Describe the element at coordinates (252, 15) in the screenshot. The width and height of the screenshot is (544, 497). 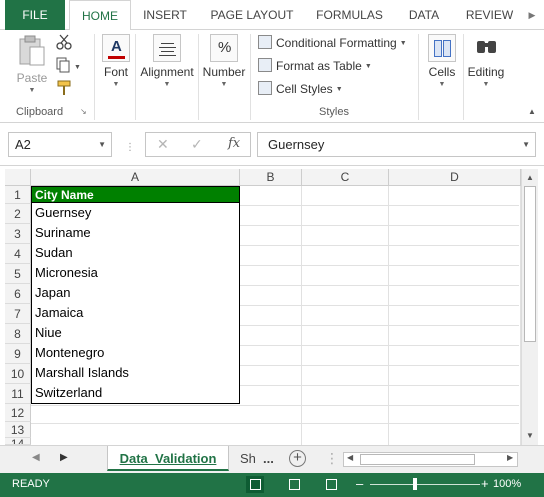
I see `tab-page-layout: PAGE LAYOUT` at that location.